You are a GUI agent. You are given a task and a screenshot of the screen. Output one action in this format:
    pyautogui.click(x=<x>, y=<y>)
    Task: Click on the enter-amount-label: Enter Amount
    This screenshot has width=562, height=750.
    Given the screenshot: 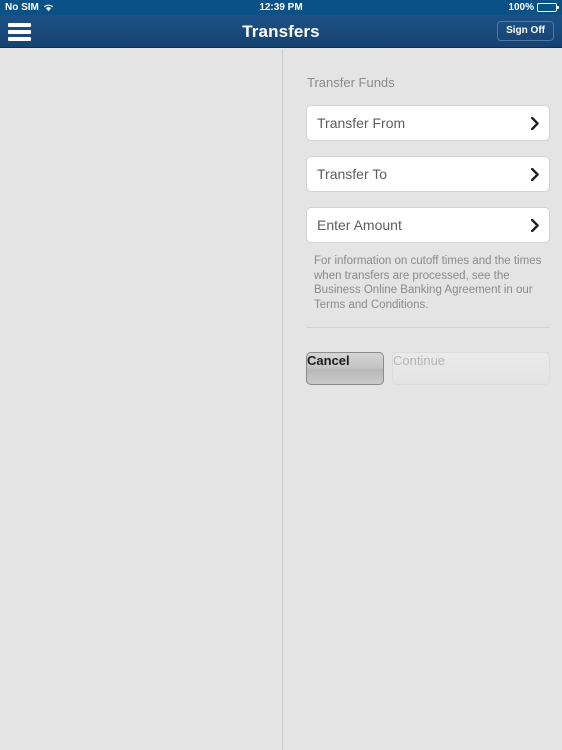 What is the action you would take?
    pyautogui.click(x=359, y=225)
    